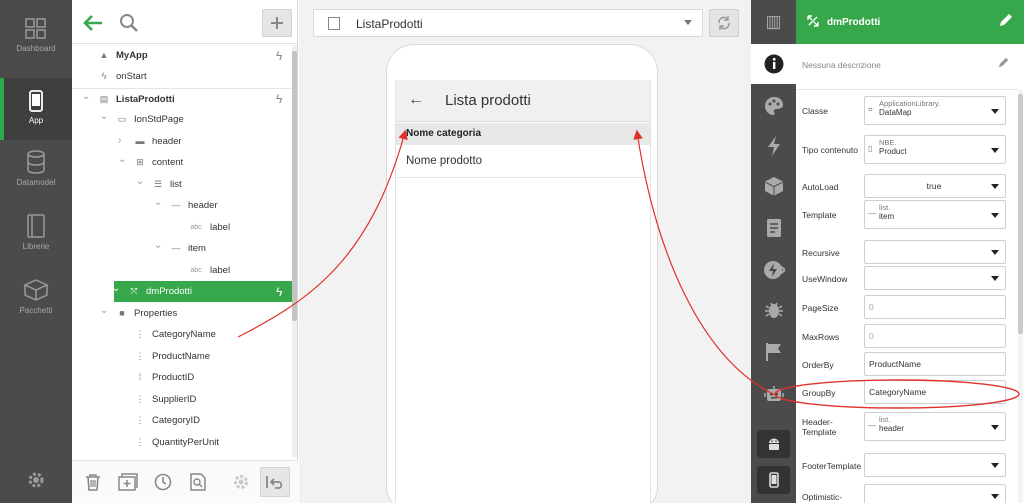 The width and height of the screenshot is (1024, 503). Describe the element at coordinates (182, 55) in the screenshot. I see `tree-node: ▲ MyApp ϟ` at that location.